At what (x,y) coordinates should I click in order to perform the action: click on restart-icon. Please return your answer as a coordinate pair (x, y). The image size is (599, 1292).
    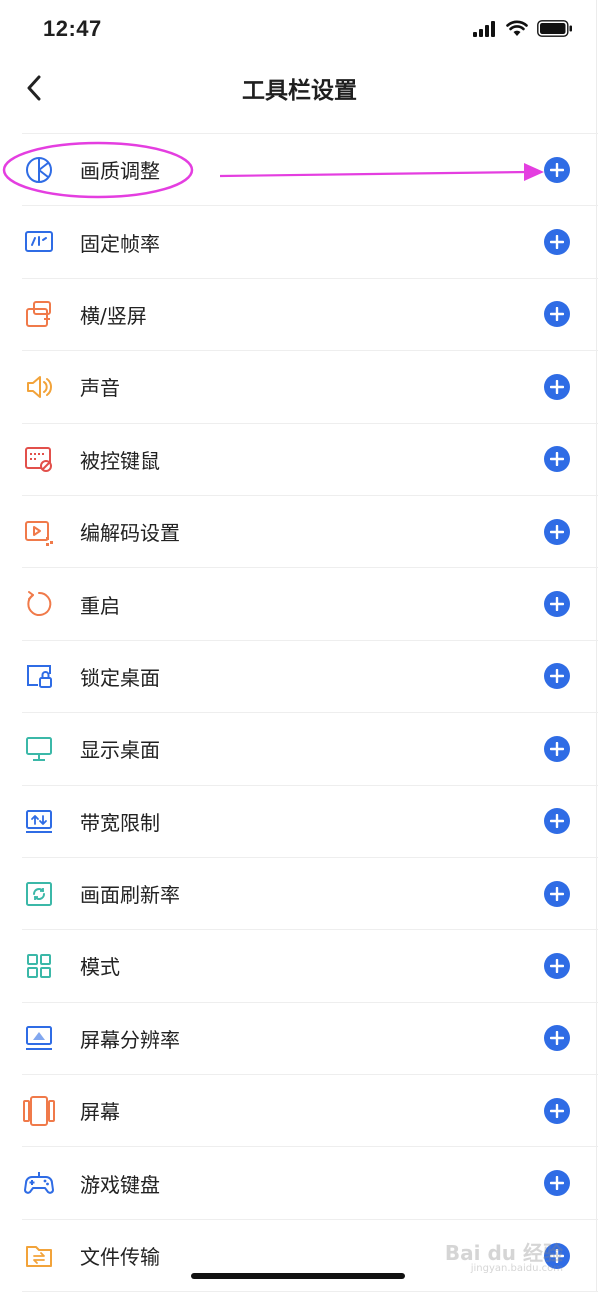
    Looking at the image, I should click on (39, 604).